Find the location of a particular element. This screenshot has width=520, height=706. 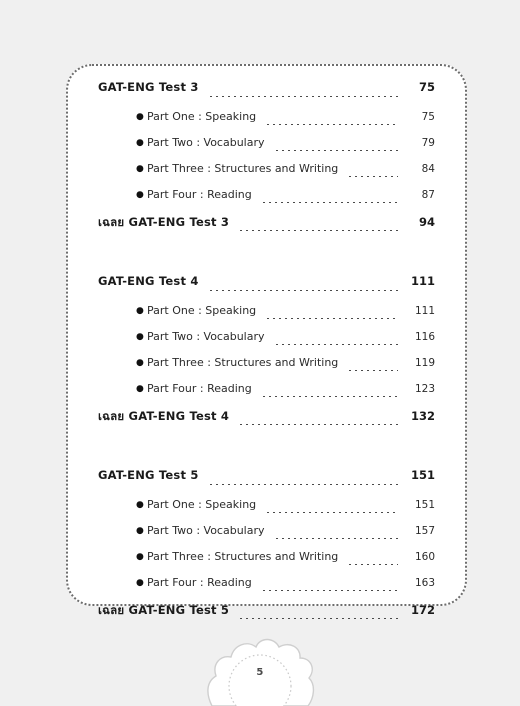

toc-entry-test-heading: GAT-ENG Test 3 75 is located at coordinates (266, 95).